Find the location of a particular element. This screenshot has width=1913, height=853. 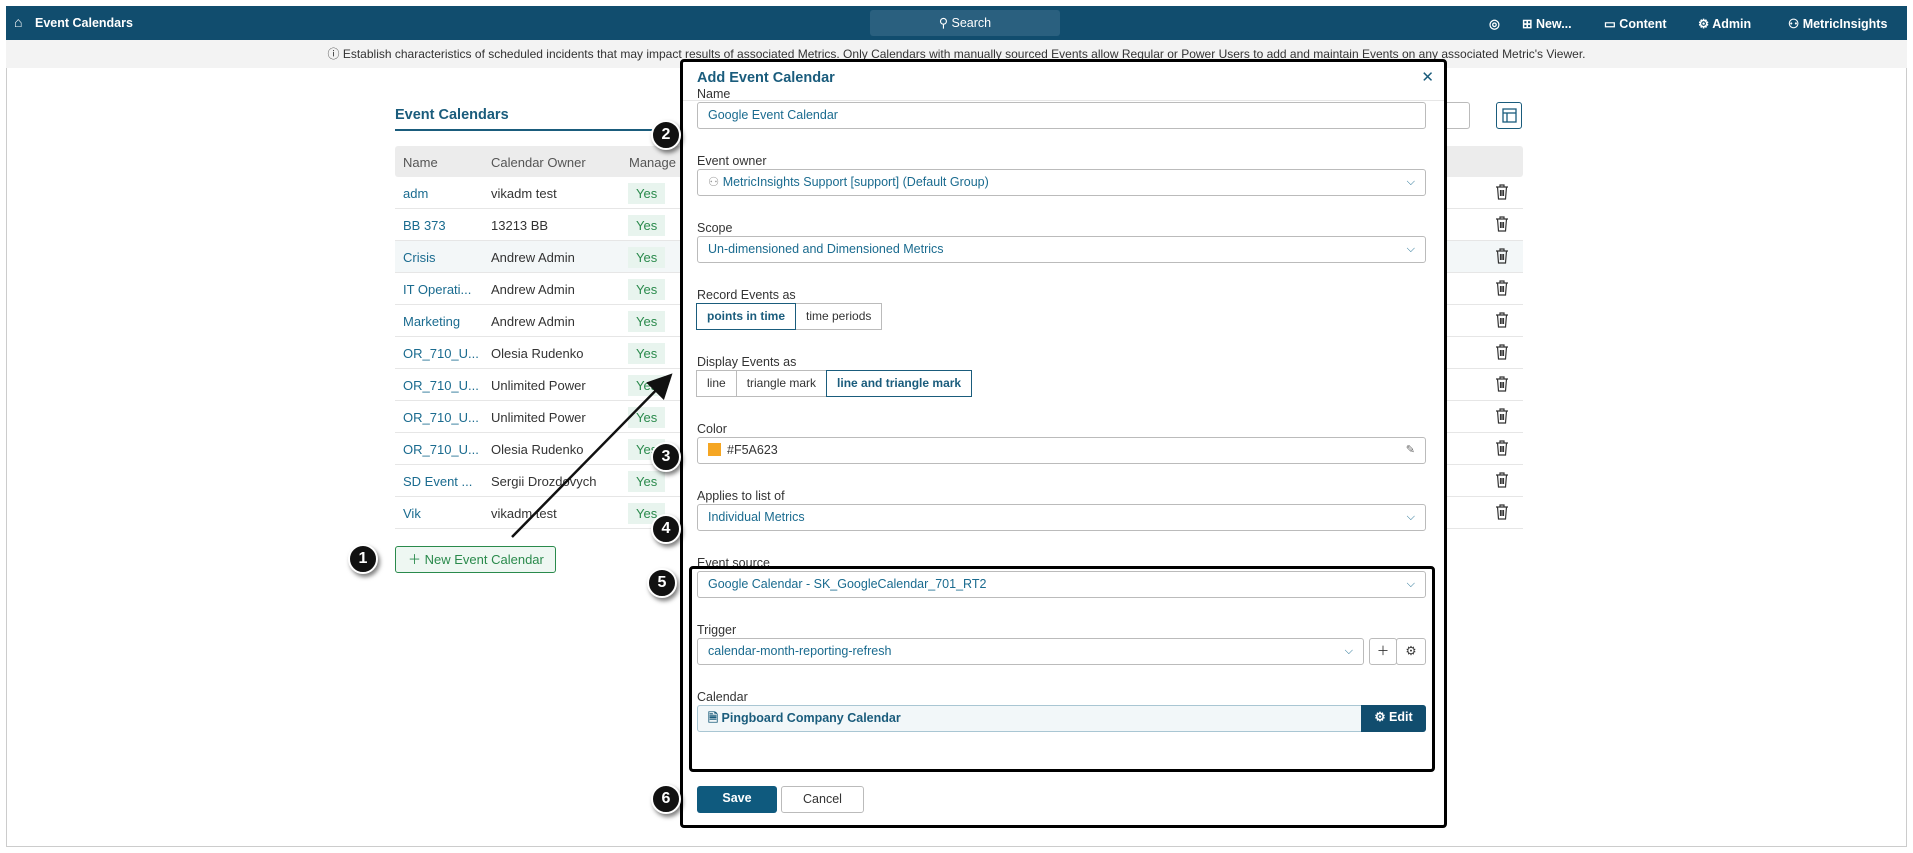

annotation-arrow is located at coordinates (592, 455).